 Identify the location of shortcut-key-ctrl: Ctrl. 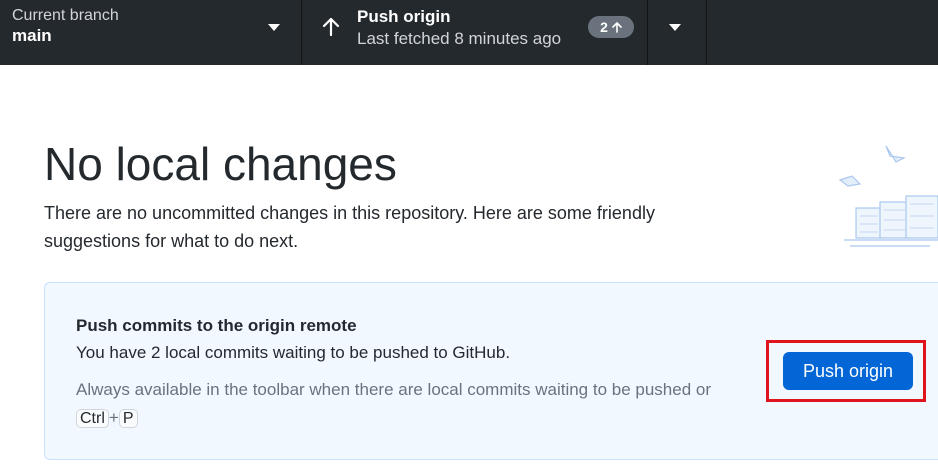
(92, 418).